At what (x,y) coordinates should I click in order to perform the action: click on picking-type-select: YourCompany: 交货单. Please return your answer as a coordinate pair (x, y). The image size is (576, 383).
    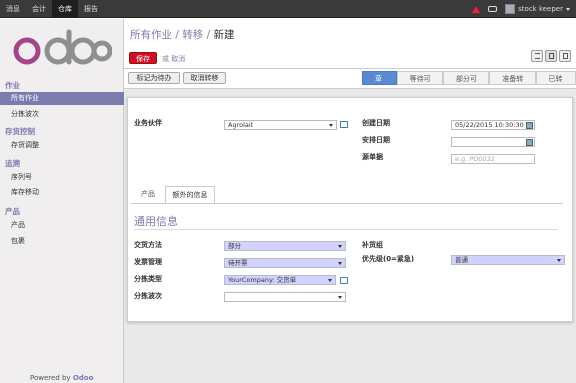
    Looking at the image, I should click on (280, 280).